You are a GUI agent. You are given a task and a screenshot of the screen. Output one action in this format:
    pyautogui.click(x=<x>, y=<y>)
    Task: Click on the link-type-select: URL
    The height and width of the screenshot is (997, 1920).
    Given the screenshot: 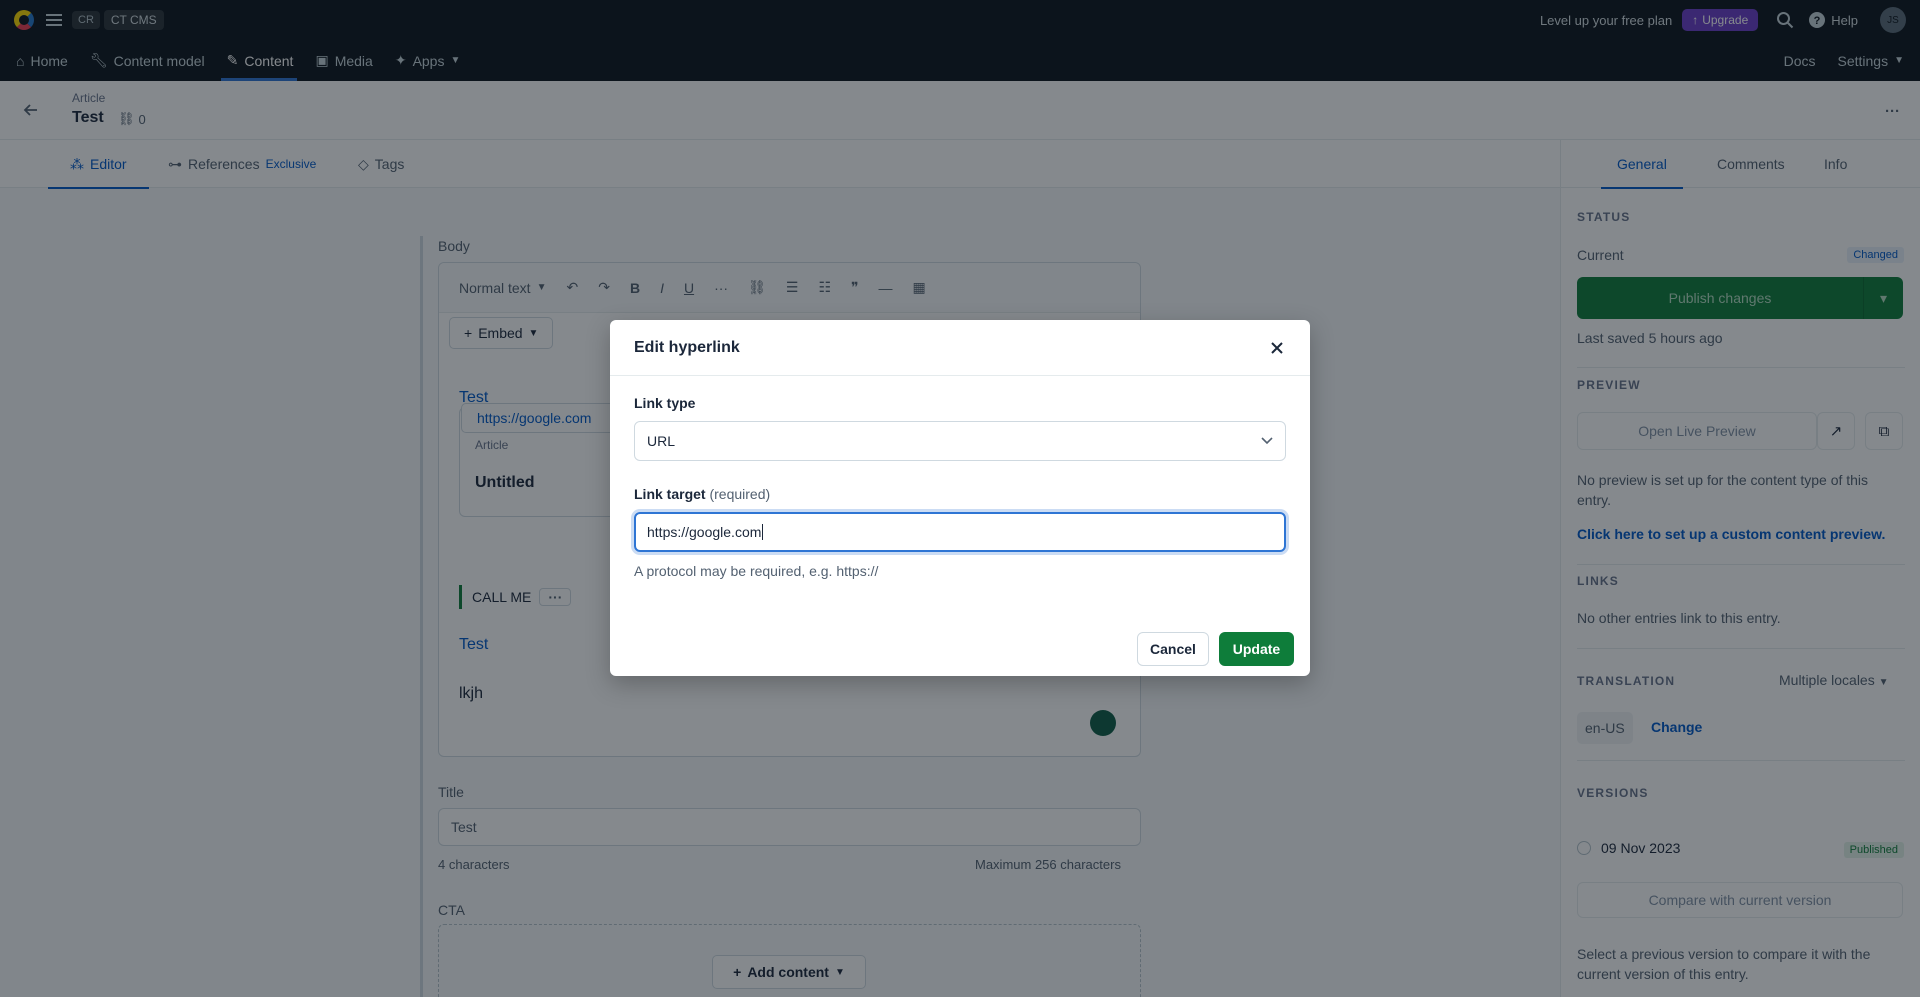 What is the action you would take?
    pyautogui.click(x=960, y=441)
    